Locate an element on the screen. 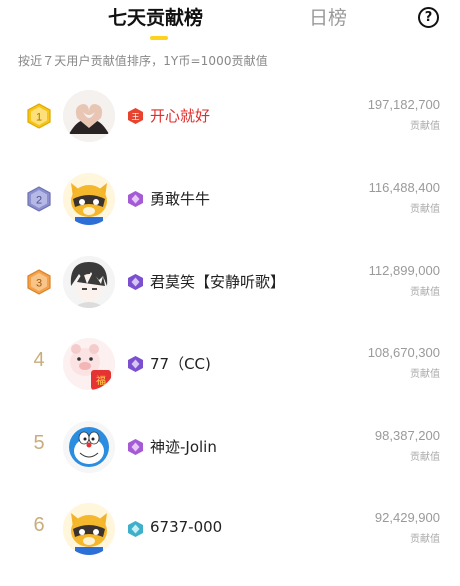 The height and width of the screenshot is (586, 460). contribution-score: 98,387,200 is located at coordinates (407, 435).